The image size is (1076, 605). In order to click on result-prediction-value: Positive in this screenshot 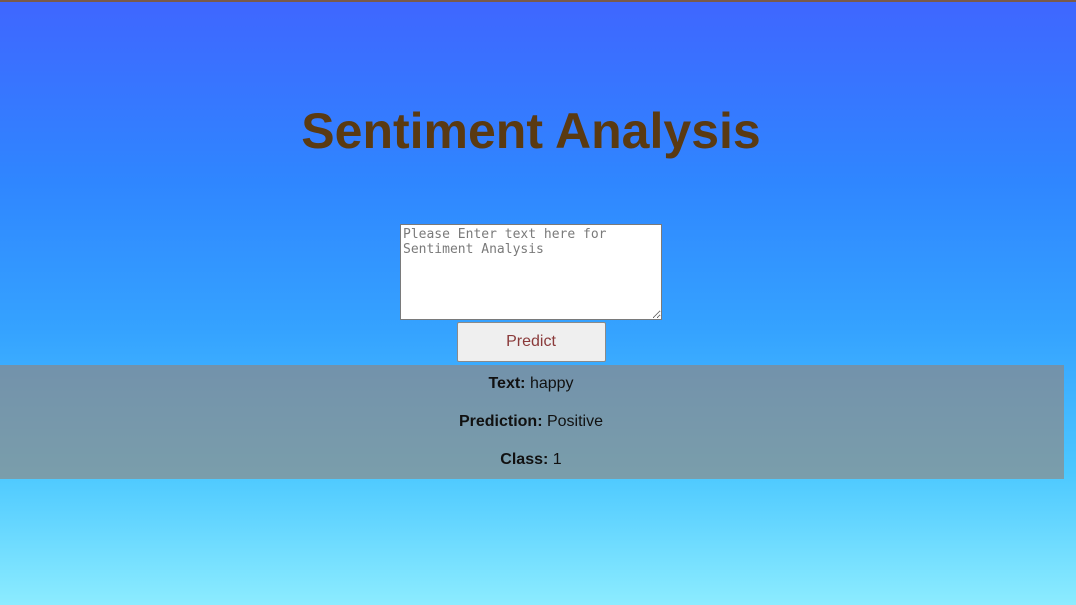, I will do `click(575, 421)`.